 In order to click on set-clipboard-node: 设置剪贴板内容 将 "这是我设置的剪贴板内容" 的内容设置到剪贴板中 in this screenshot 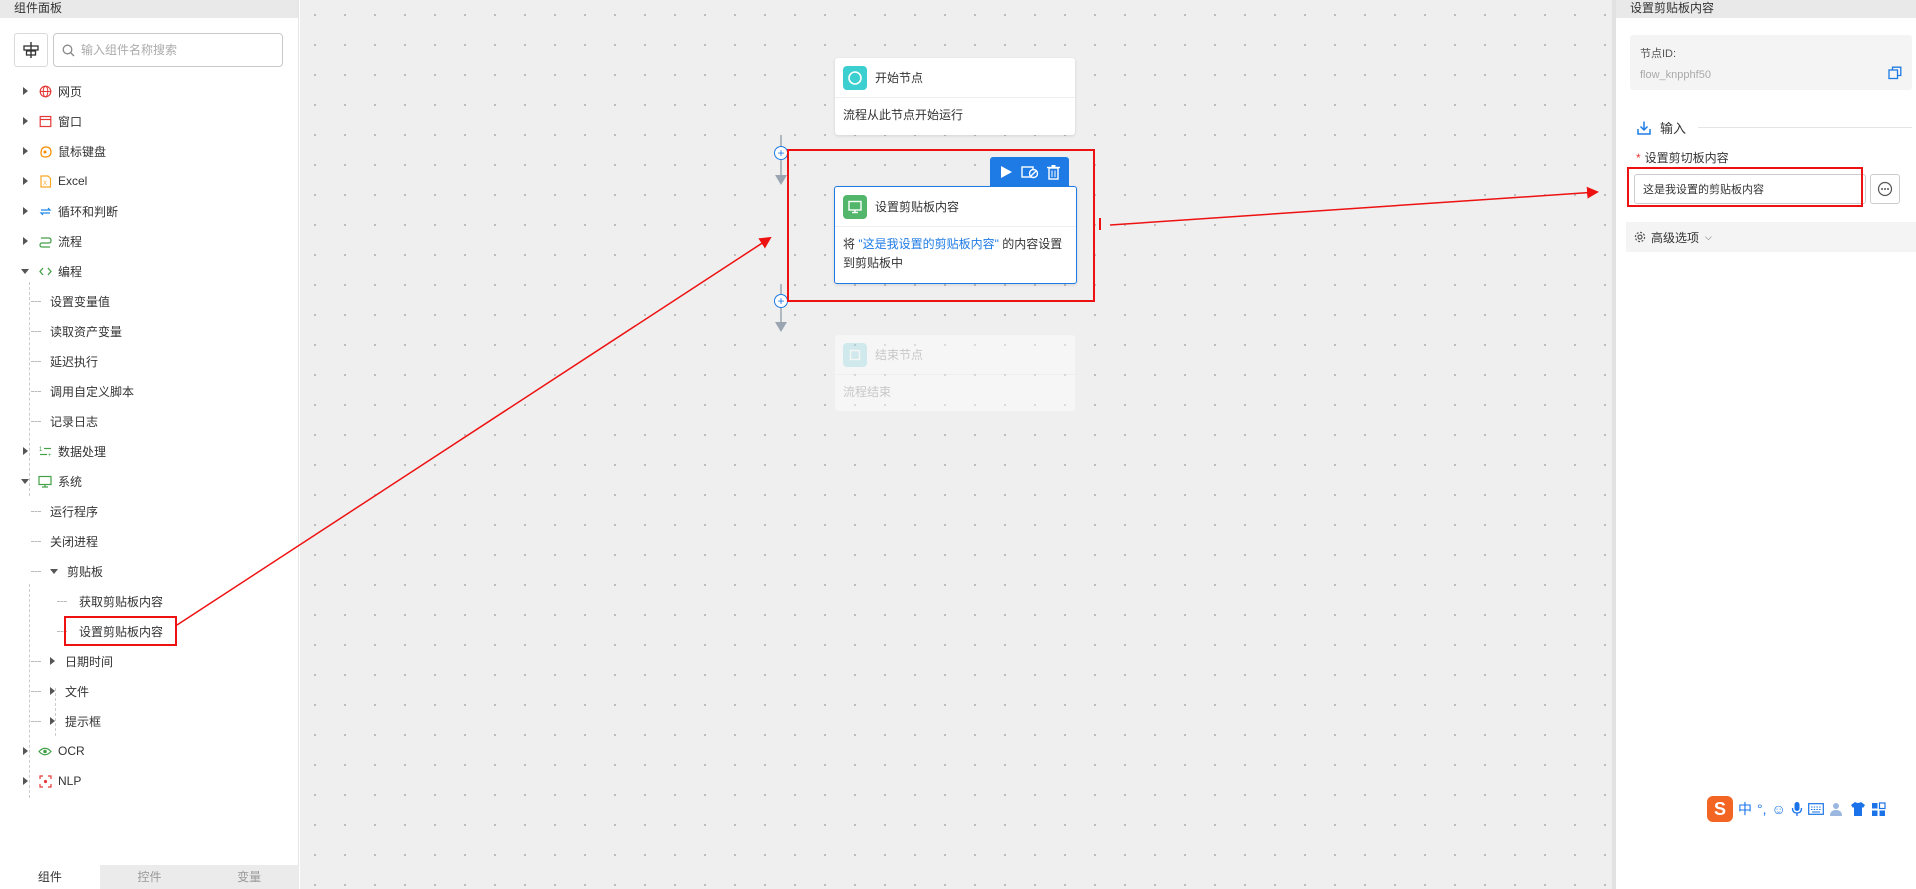, I will do `click(955, 235)`.